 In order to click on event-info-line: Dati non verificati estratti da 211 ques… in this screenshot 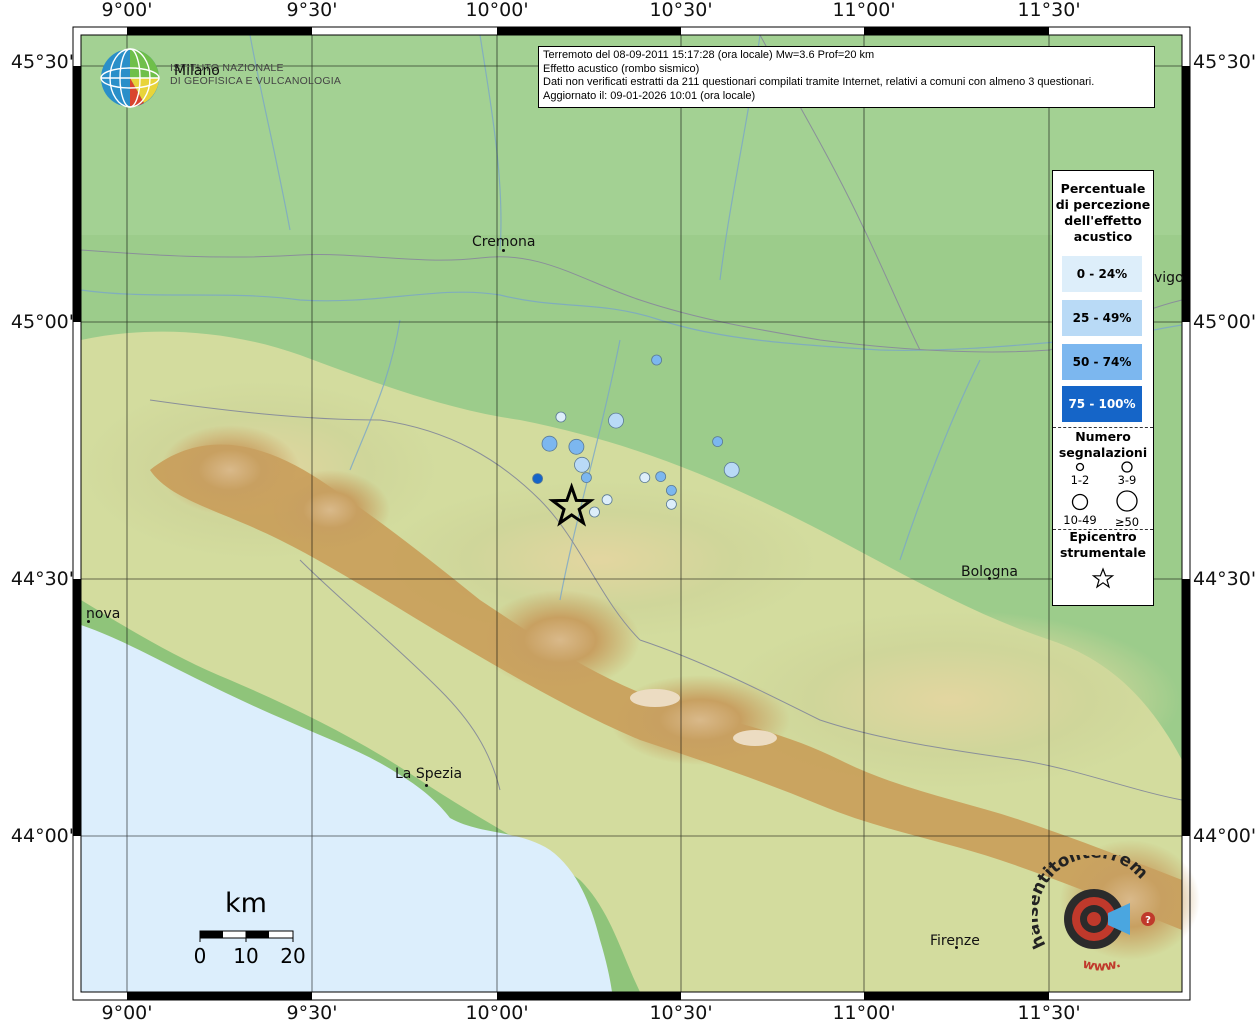, I will do `click(819, 82)`.